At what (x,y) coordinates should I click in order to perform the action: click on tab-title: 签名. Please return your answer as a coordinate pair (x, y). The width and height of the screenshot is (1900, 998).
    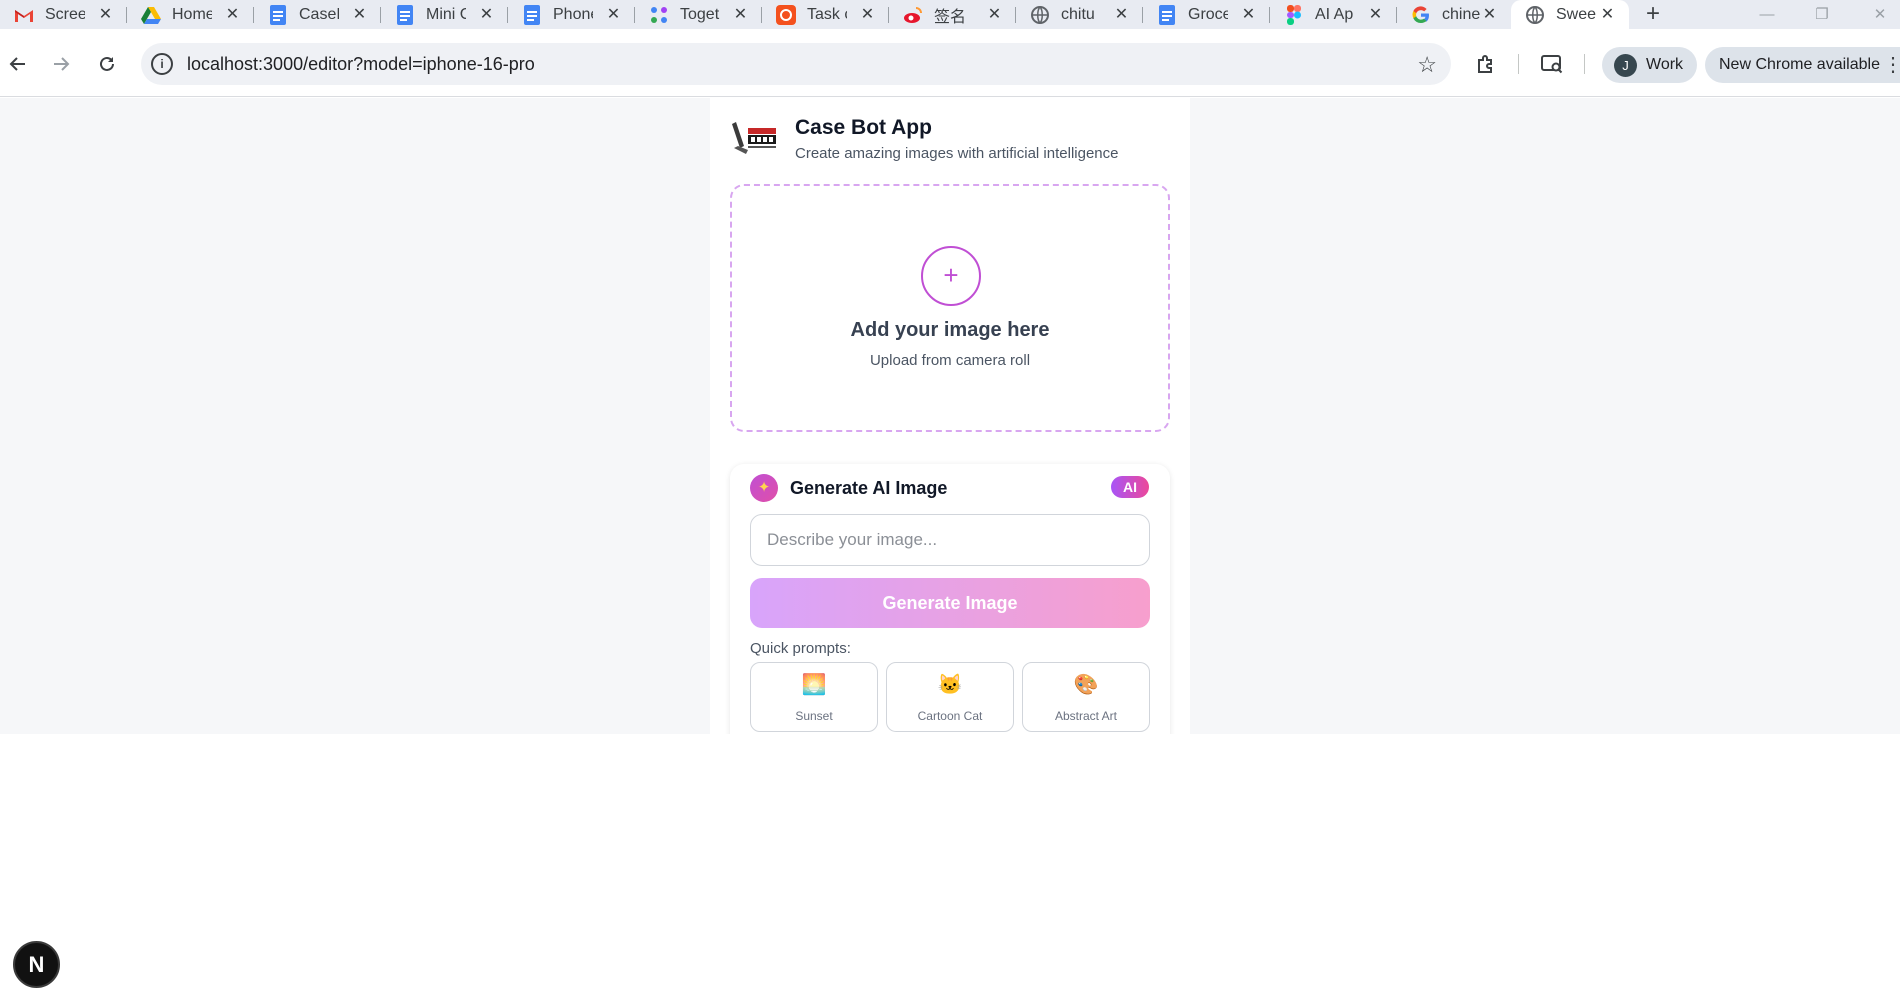
    Looking at the image, I should click on (950, 17).